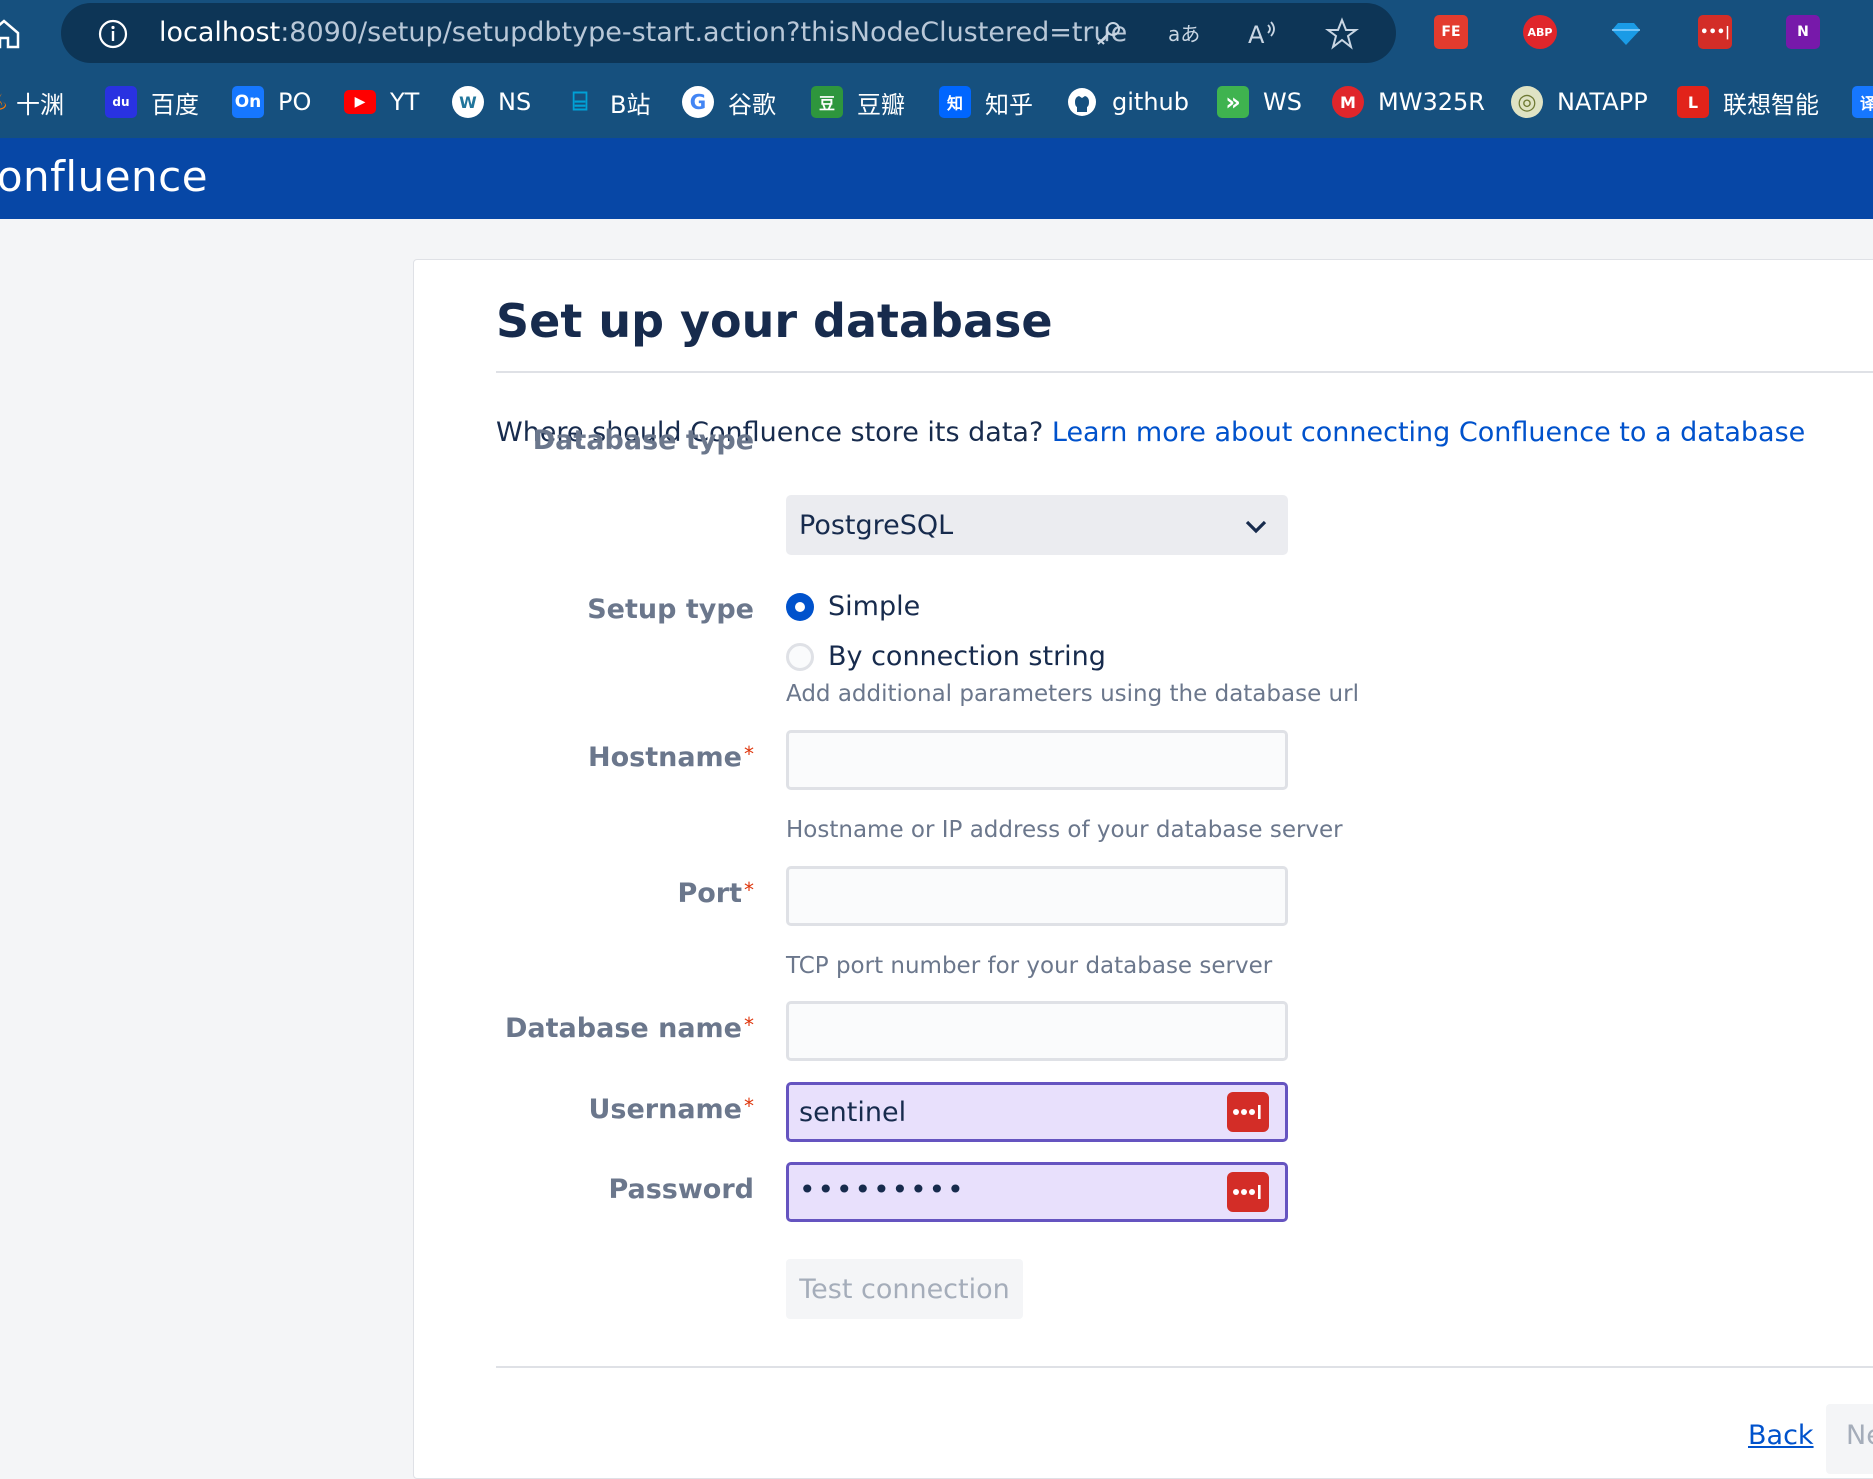 The width and height of the screenshot is (1873, 1479). Describe the element at coordinates (1626, 32) in the screenshot. I see `gem-icon` at that location.